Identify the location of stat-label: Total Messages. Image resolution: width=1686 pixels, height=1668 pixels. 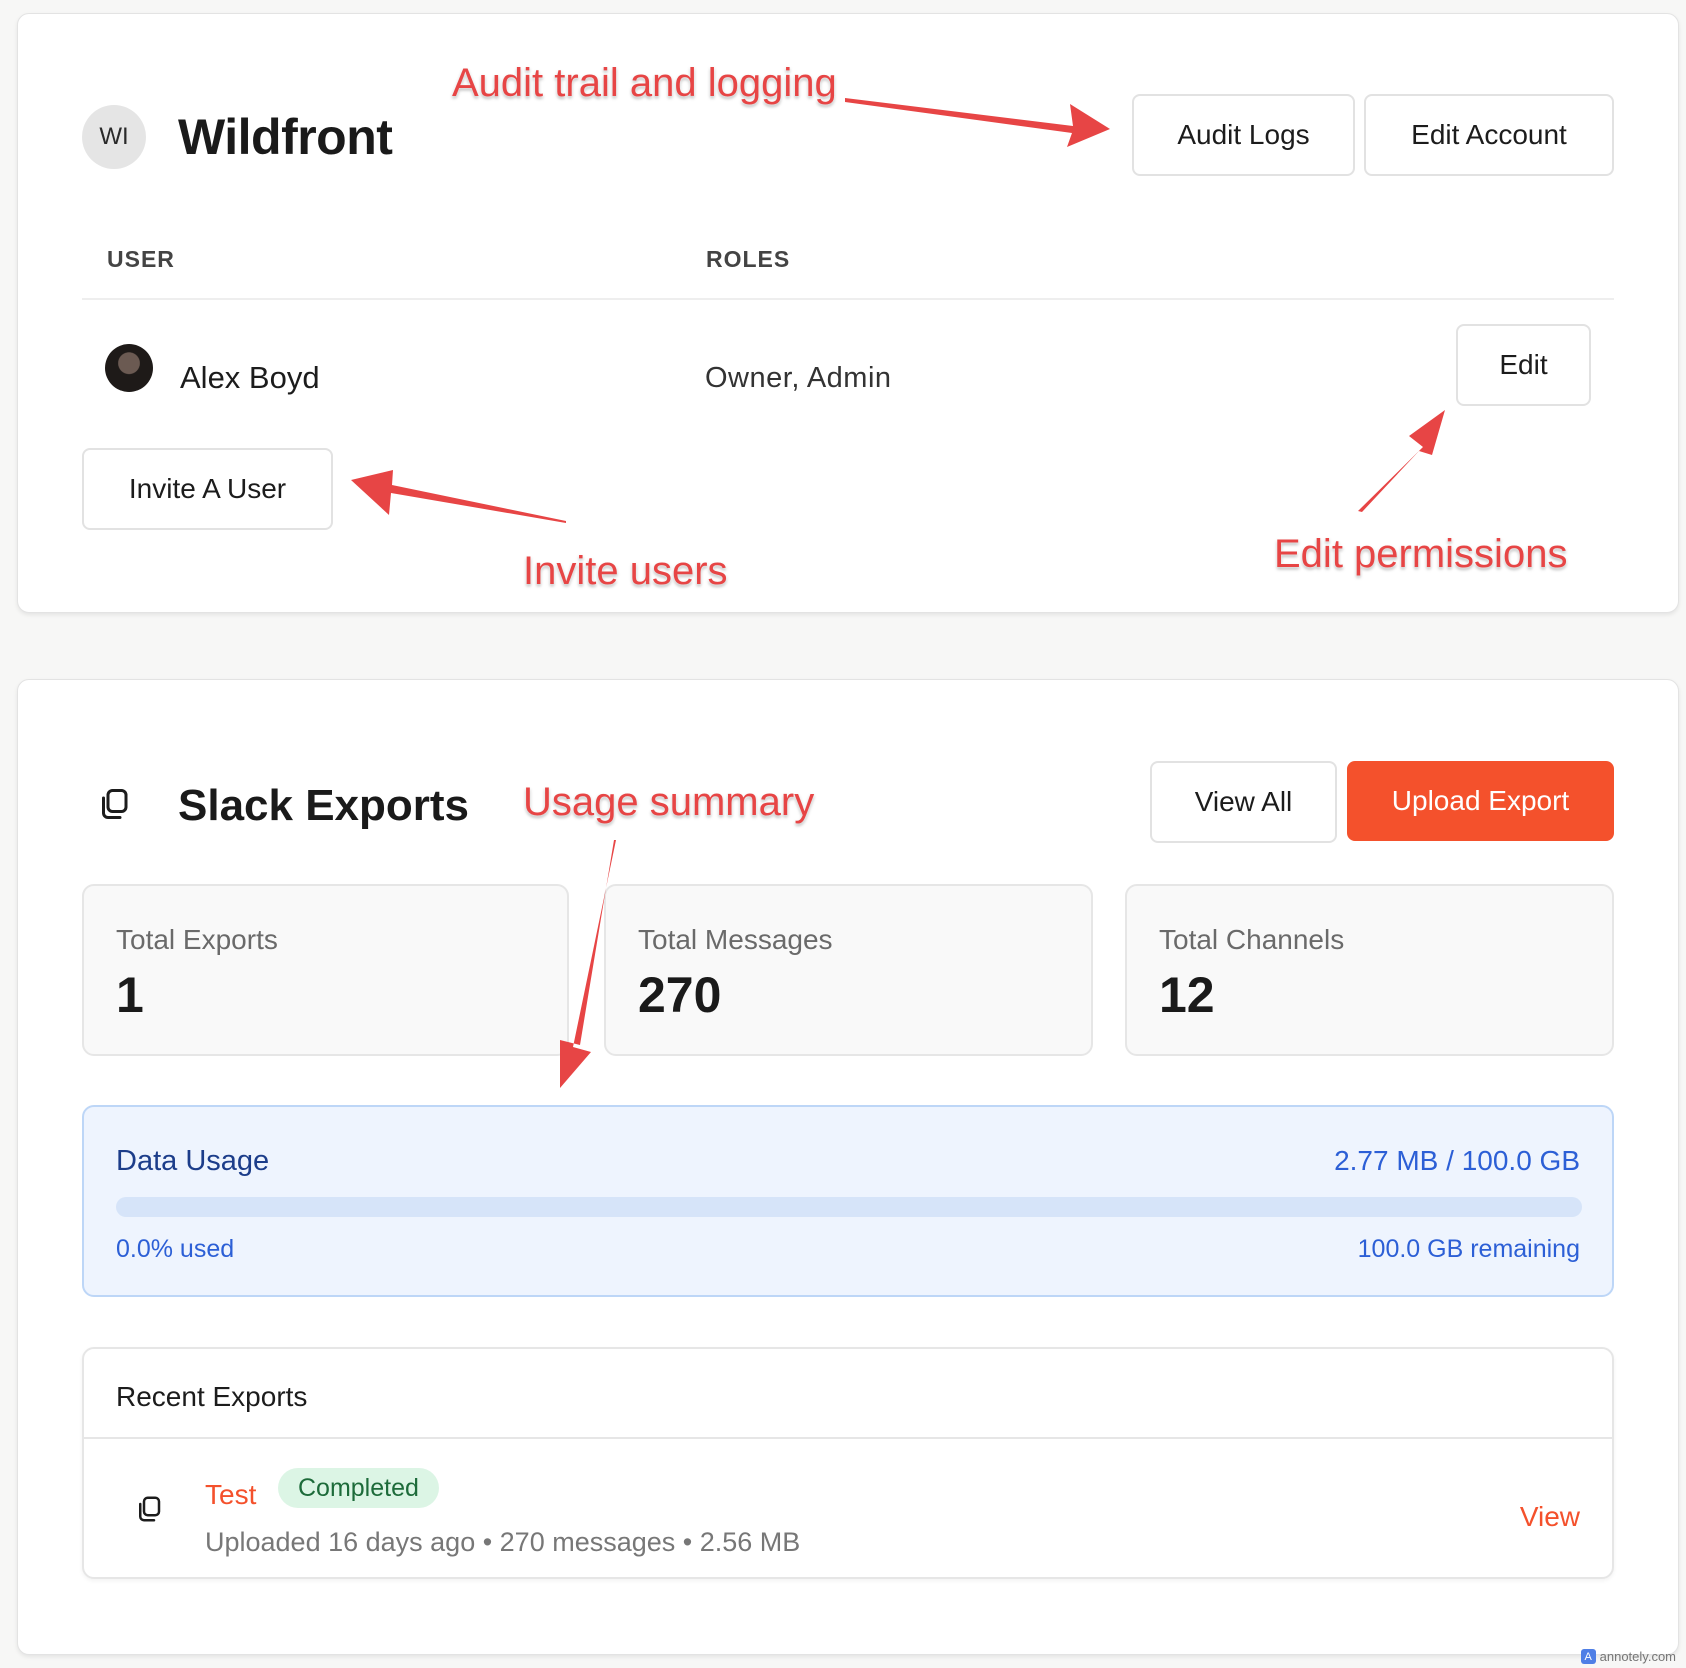
(735, 939).